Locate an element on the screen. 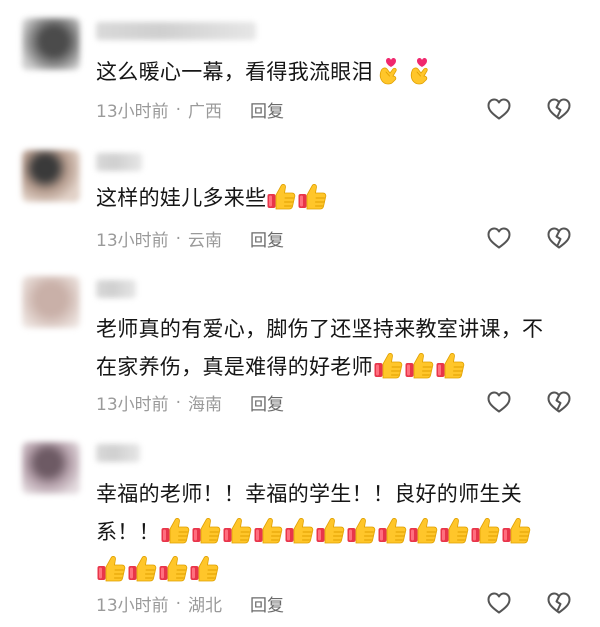  comment-body: 系！！ is located at coordinates (128, 532).